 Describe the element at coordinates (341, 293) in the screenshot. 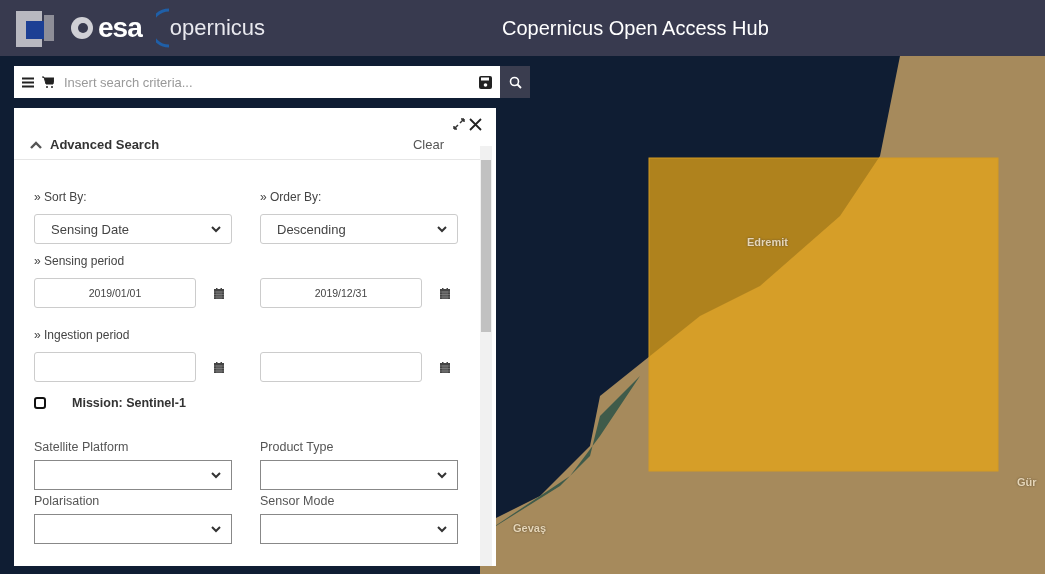

I see `date-field: 2019/12/31` at that location.